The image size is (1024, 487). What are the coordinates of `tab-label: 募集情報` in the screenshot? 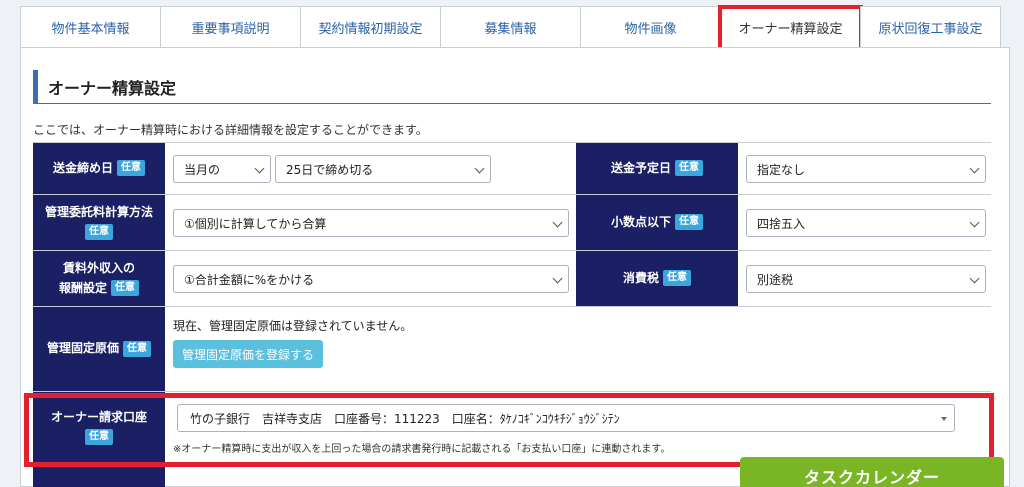 It's located at (510, 29).